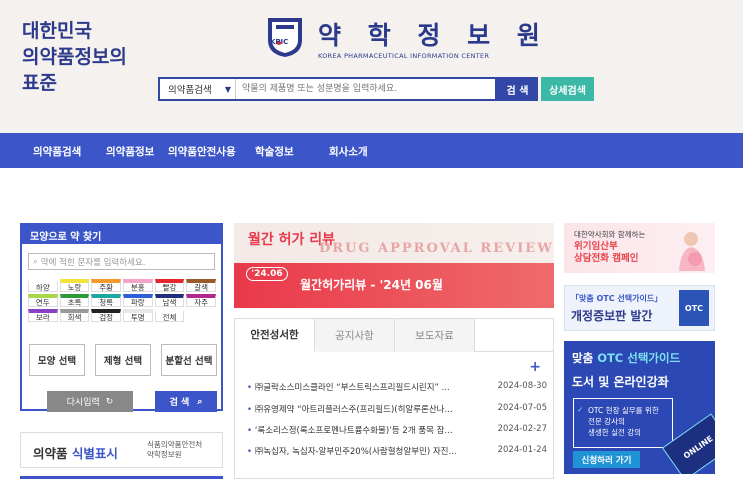 Image resolution: width=743 pixels, height=479 pixels. What do you see at coordinates (606, 459) in the screenshot?
I see `apply-button: 신청하러 가기` at bounding box center [606, 459].